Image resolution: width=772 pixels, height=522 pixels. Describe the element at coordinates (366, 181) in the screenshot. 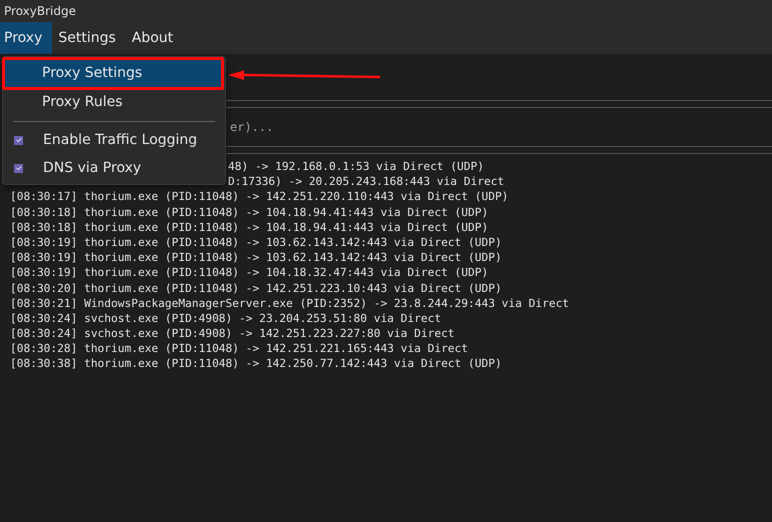

I see `log-line: D:17336) -> 20.205.243.168:443 via Direct` at that location.